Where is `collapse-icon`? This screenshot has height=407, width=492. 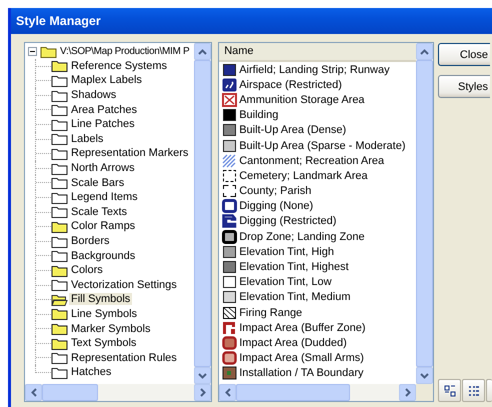 collapse-icon is located at coordinates (32, 51).